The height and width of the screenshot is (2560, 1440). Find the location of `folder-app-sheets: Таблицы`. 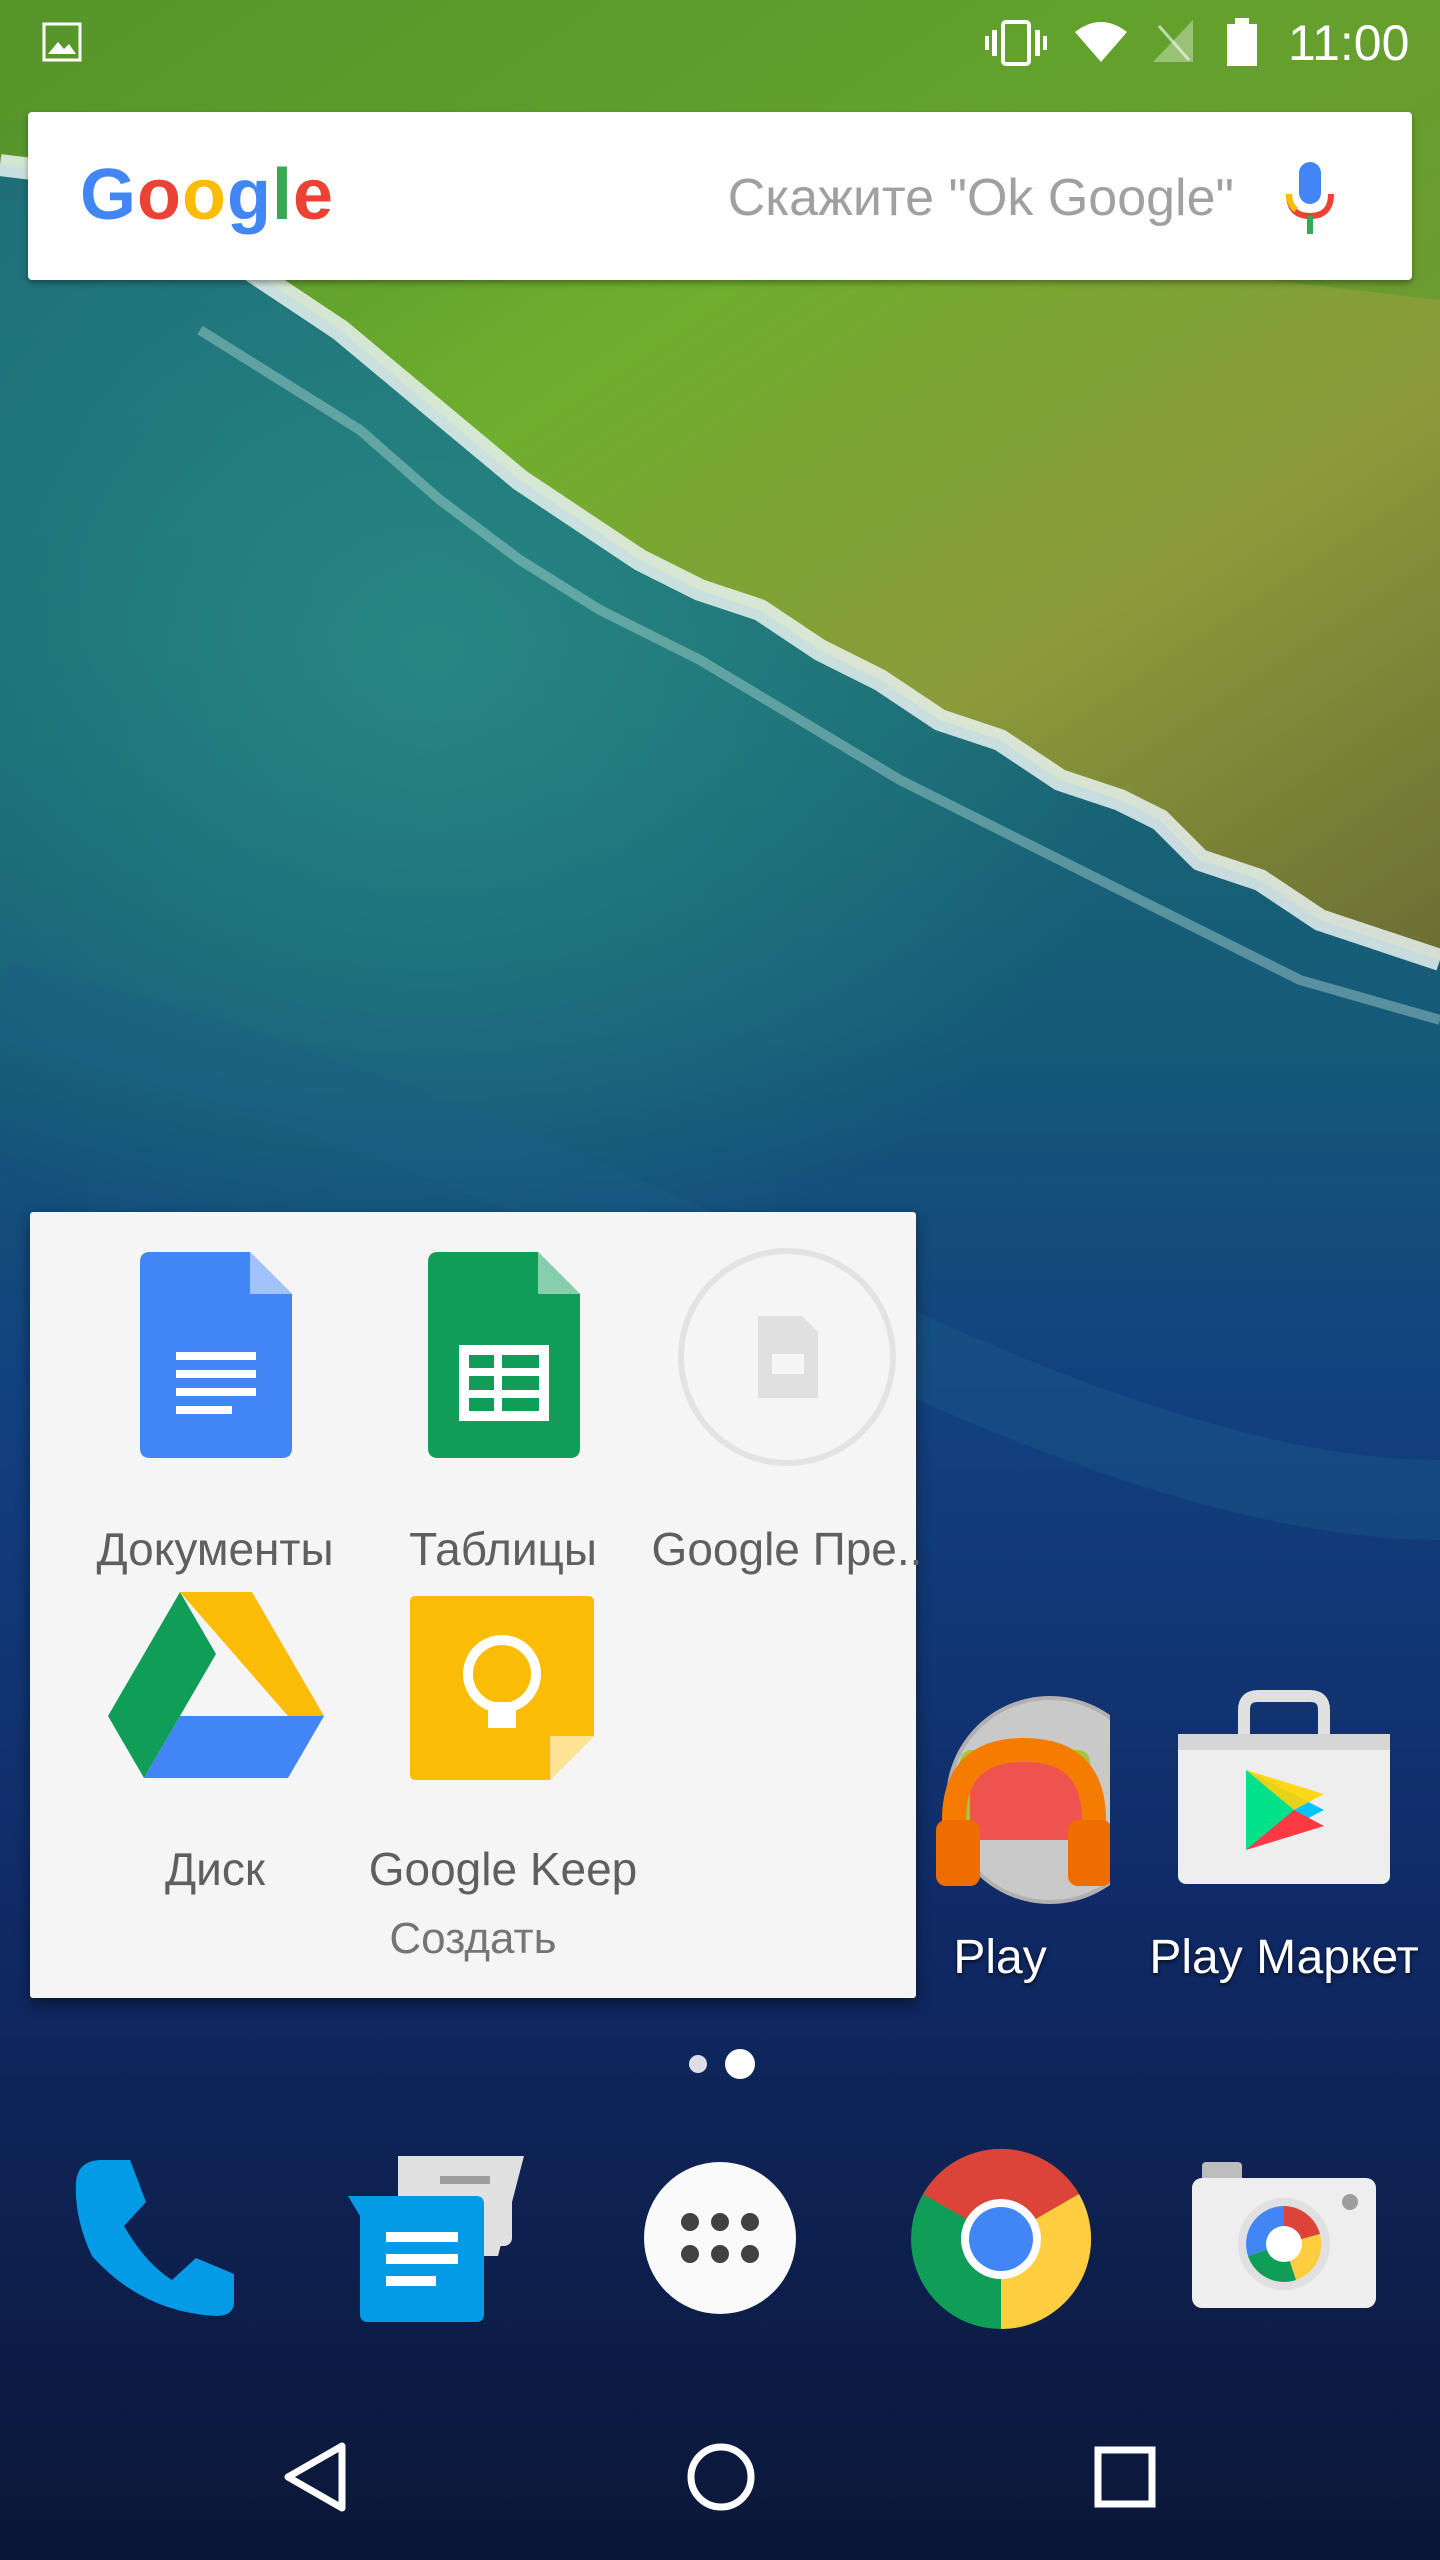

folder-app-sheets: Таблицы is located at coordinates (503, 1413).